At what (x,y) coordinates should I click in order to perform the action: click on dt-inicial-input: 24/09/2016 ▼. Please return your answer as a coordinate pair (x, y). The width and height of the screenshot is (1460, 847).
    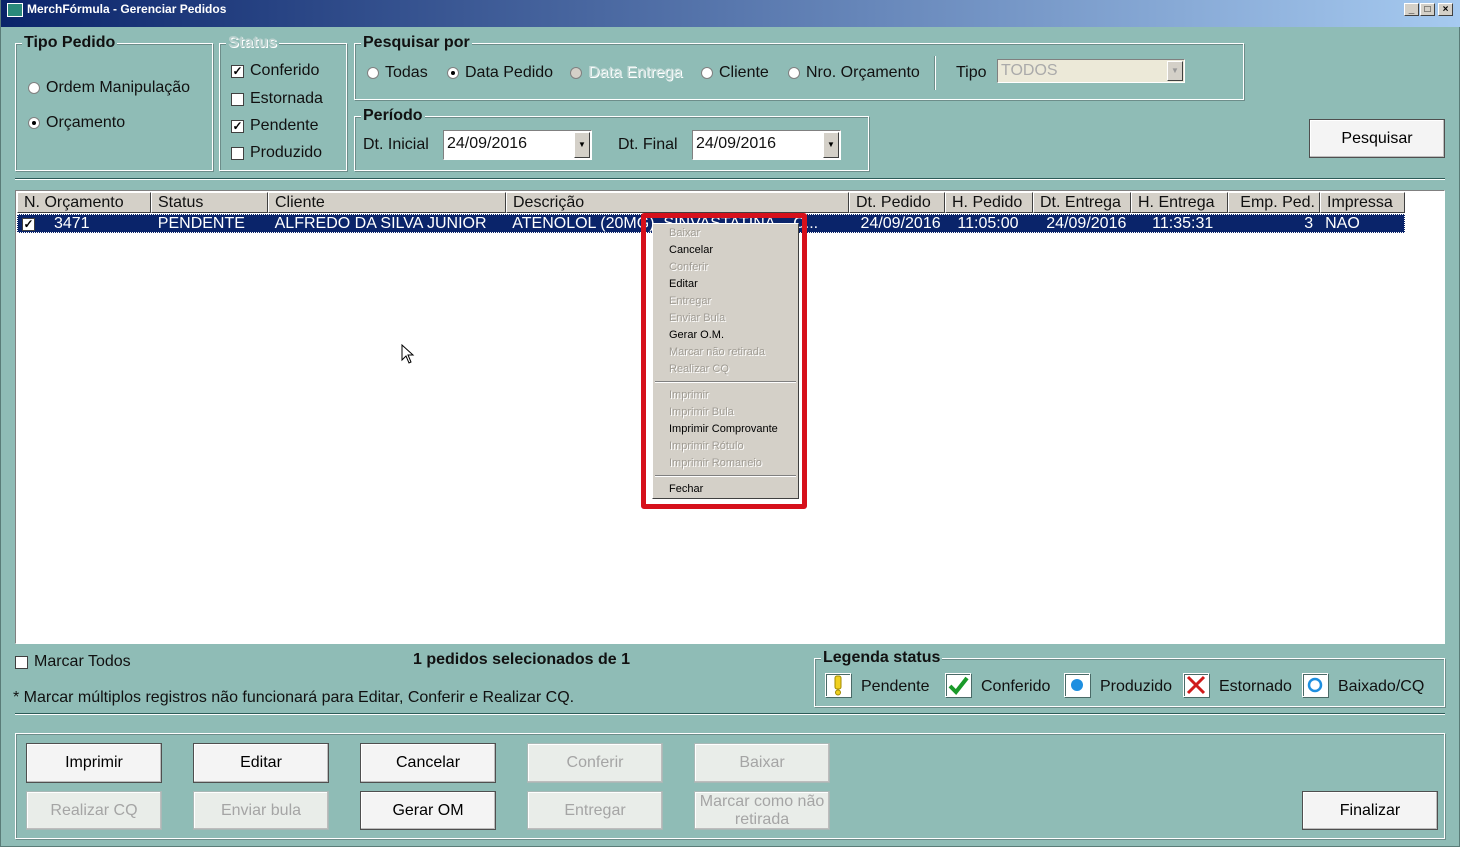
    Looking at the image, I should click on (517, 145).